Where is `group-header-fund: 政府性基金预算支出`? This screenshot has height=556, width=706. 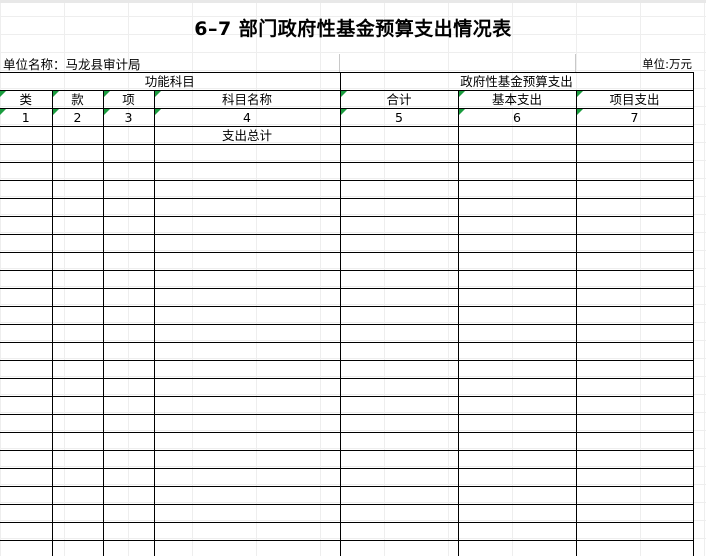
group-header-fund: 政府性基金预算支出 is located at coordinates (516, 81).